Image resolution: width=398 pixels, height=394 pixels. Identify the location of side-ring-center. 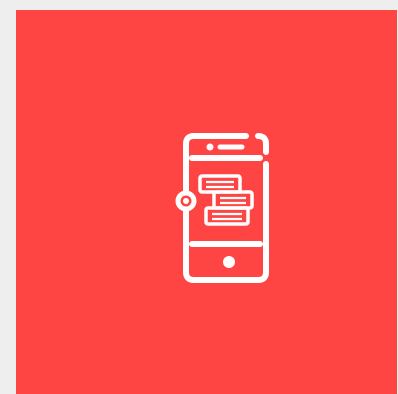
(186, 201).